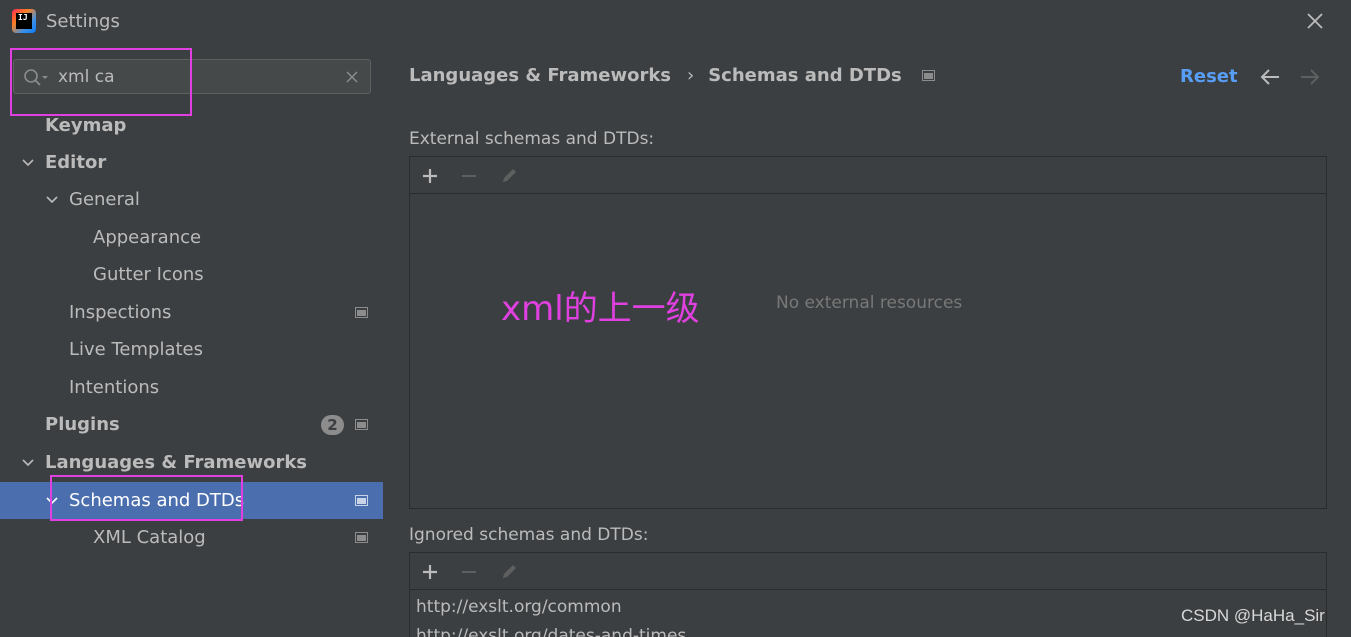 This screenshot has width=1351, height=637. What do you see at coordinates (176, 462) in the screenshot?
I see `sidebar-item-label: Languages & Frameworks` at bounding box center [176, 462].